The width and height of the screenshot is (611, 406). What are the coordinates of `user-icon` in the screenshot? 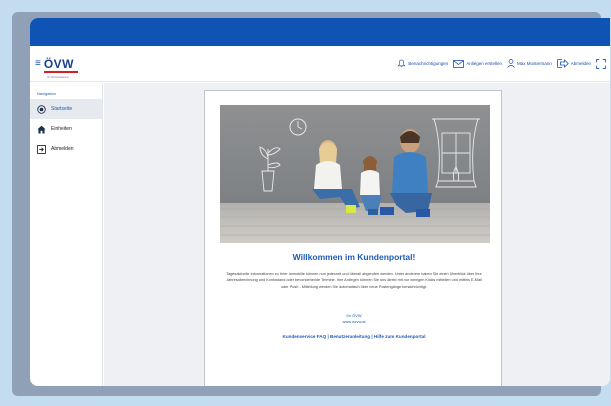 It's located at (511, 63).